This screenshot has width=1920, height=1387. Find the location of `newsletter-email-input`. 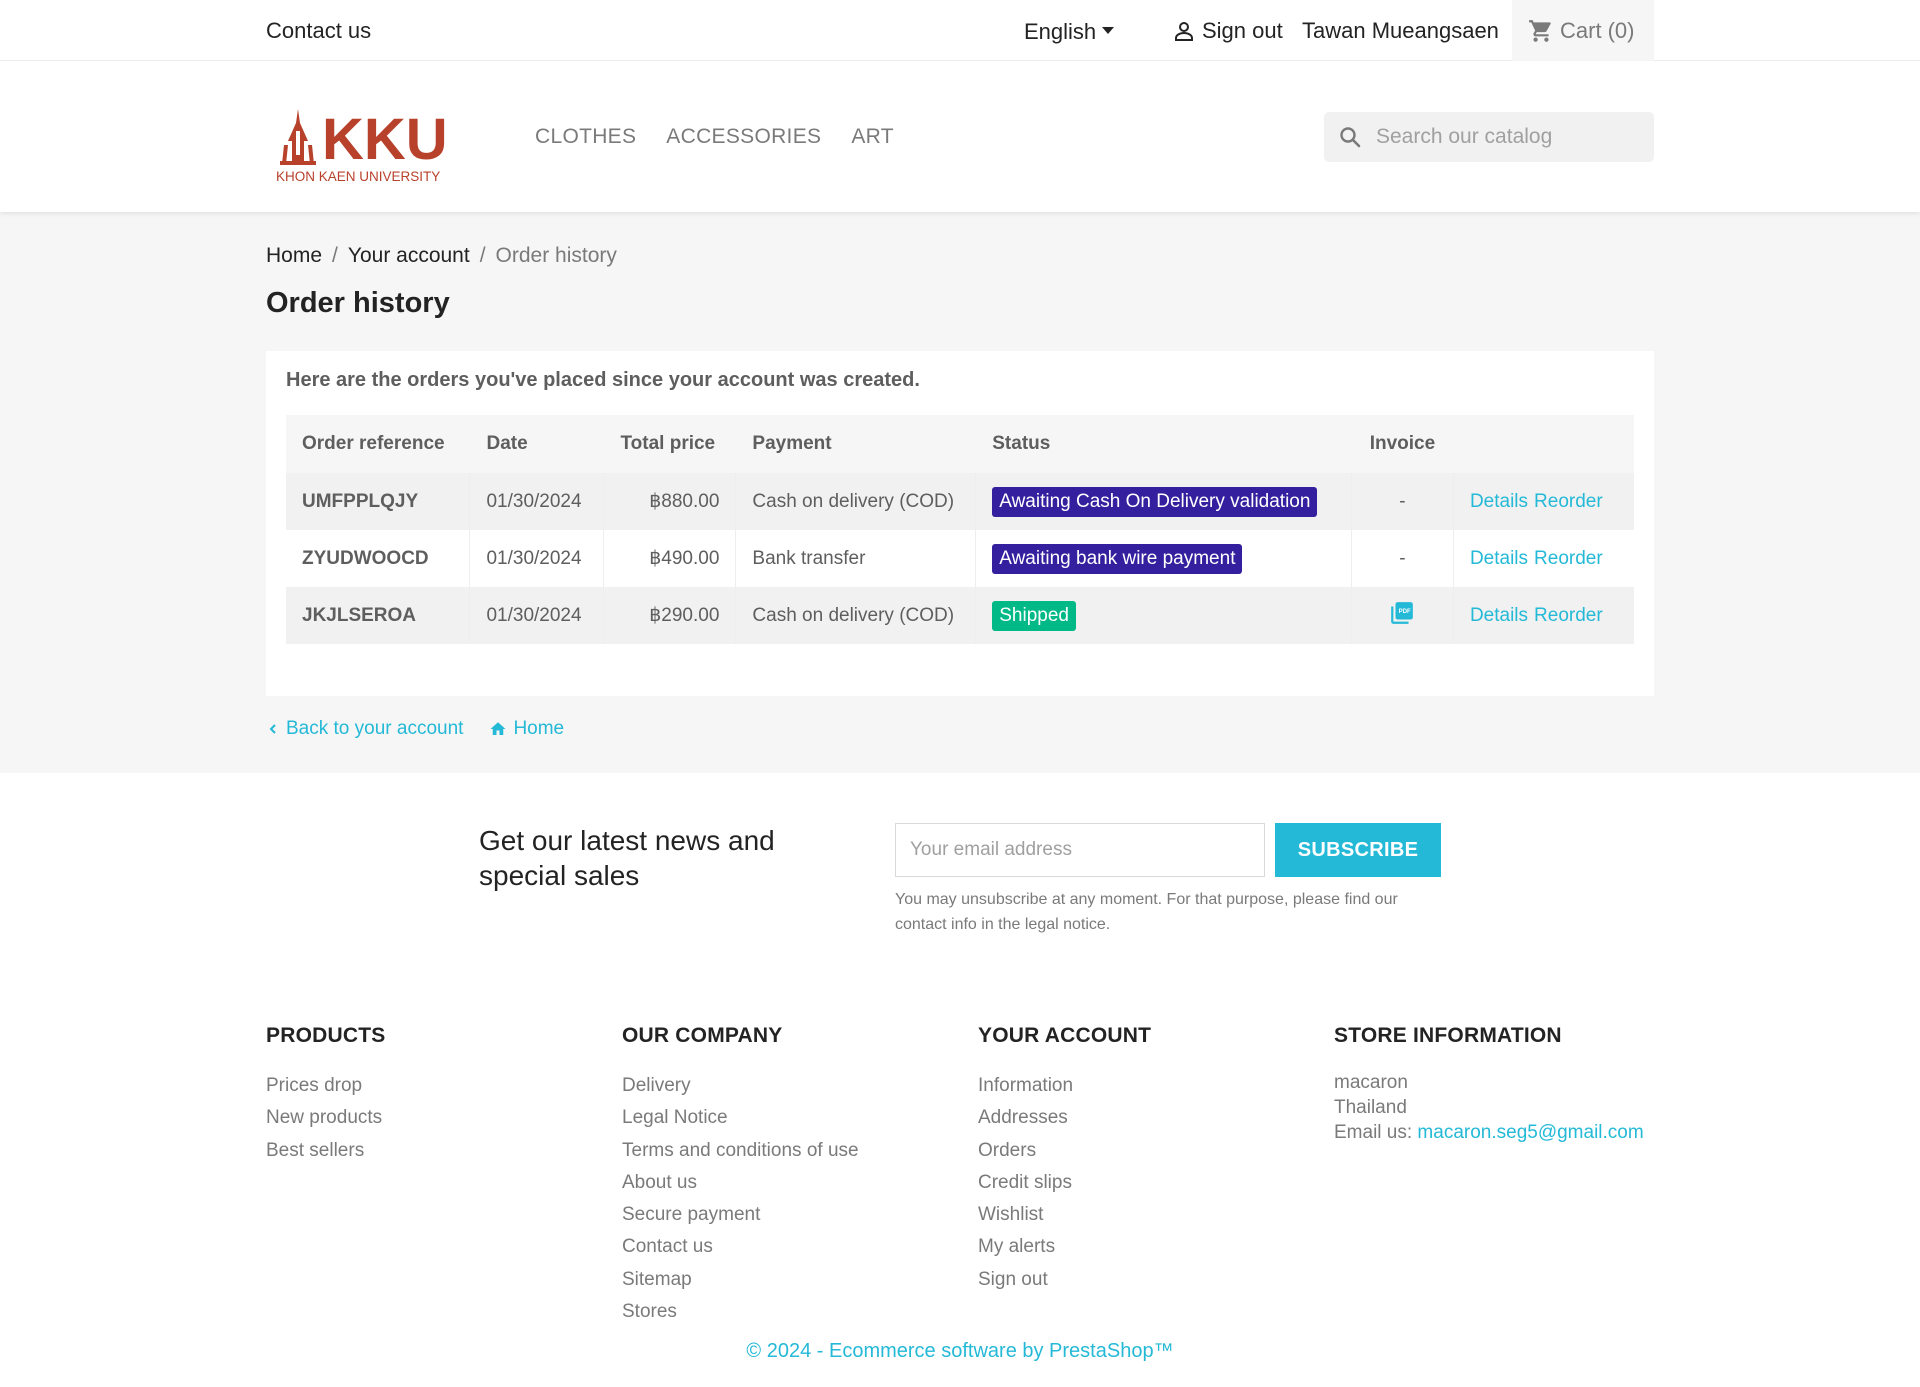

newsletter-email-input is located at coordinates (1080, 850).